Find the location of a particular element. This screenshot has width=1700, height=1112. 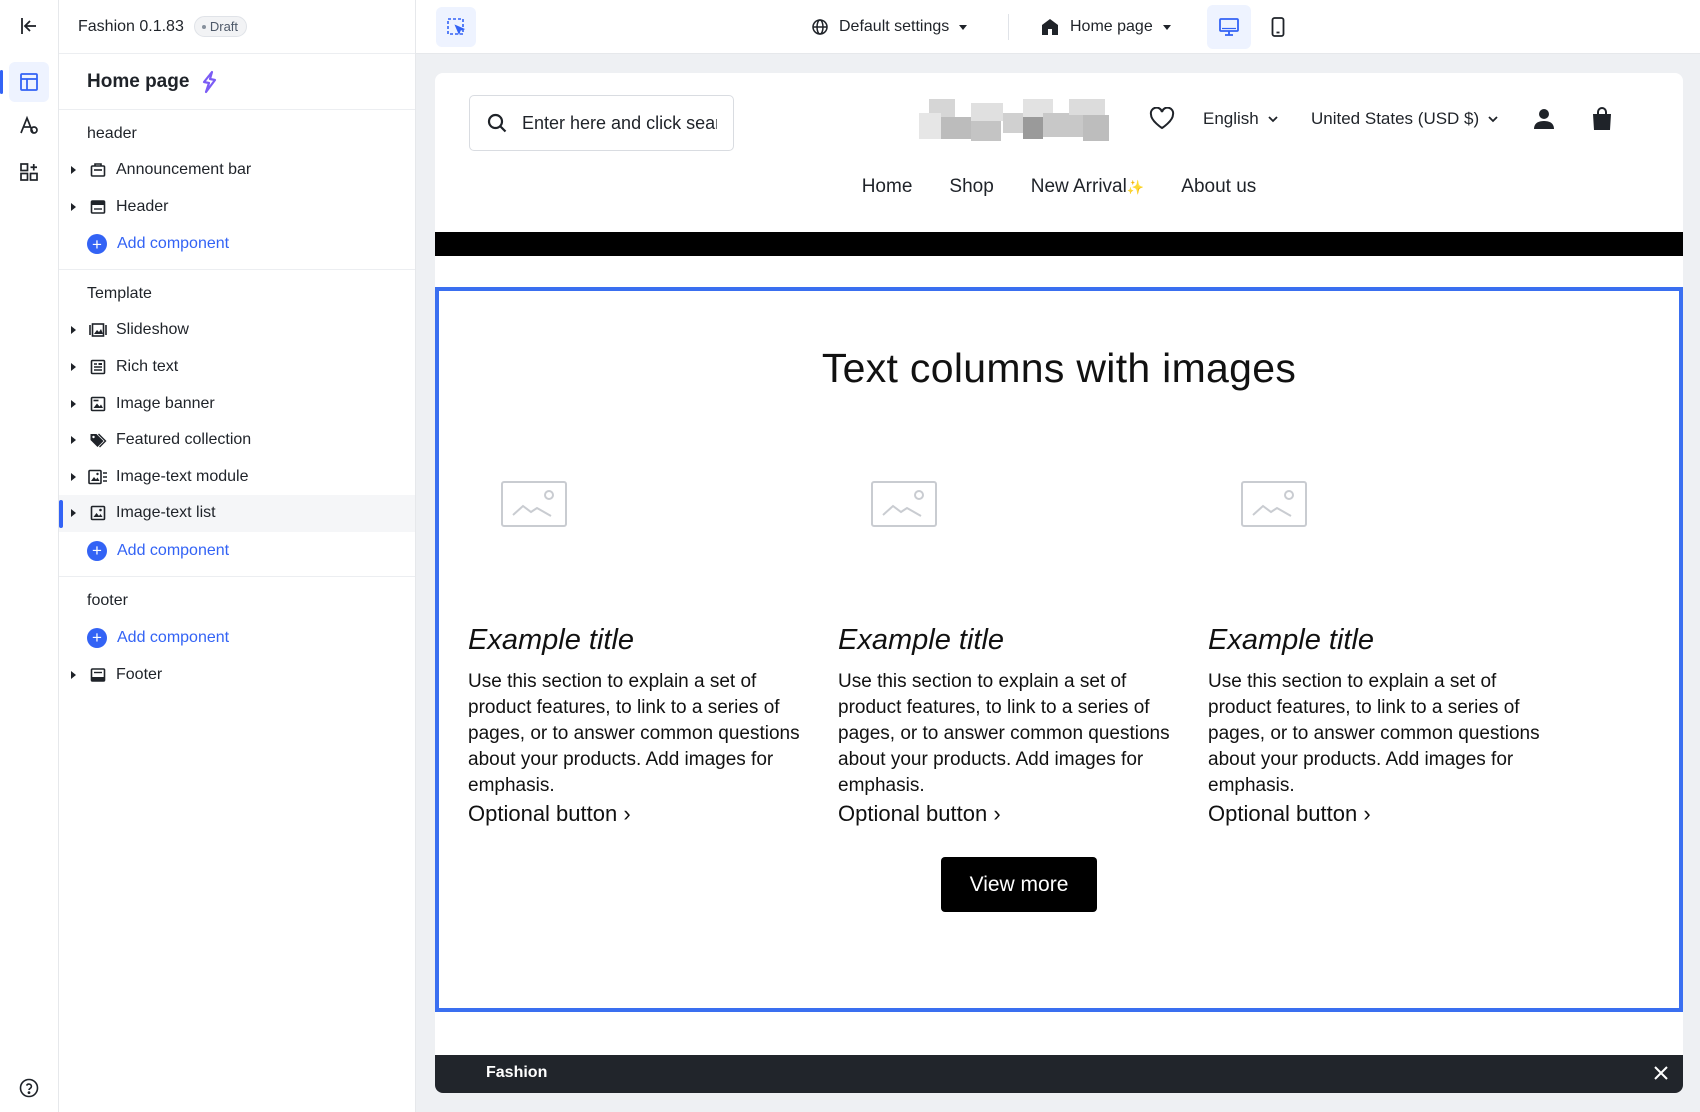

group-title: Template is located at coordinates (119, 294).